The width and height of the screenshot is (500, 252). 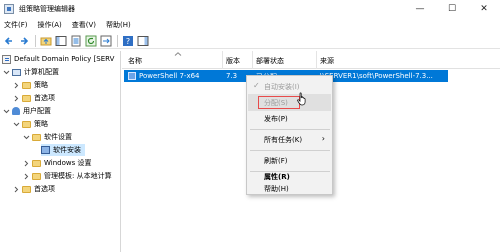 What do you see at coordinates (37, 111) in the screenshot?
I see `tree-item-label: 用户配置` at bounding box center [37, 111].